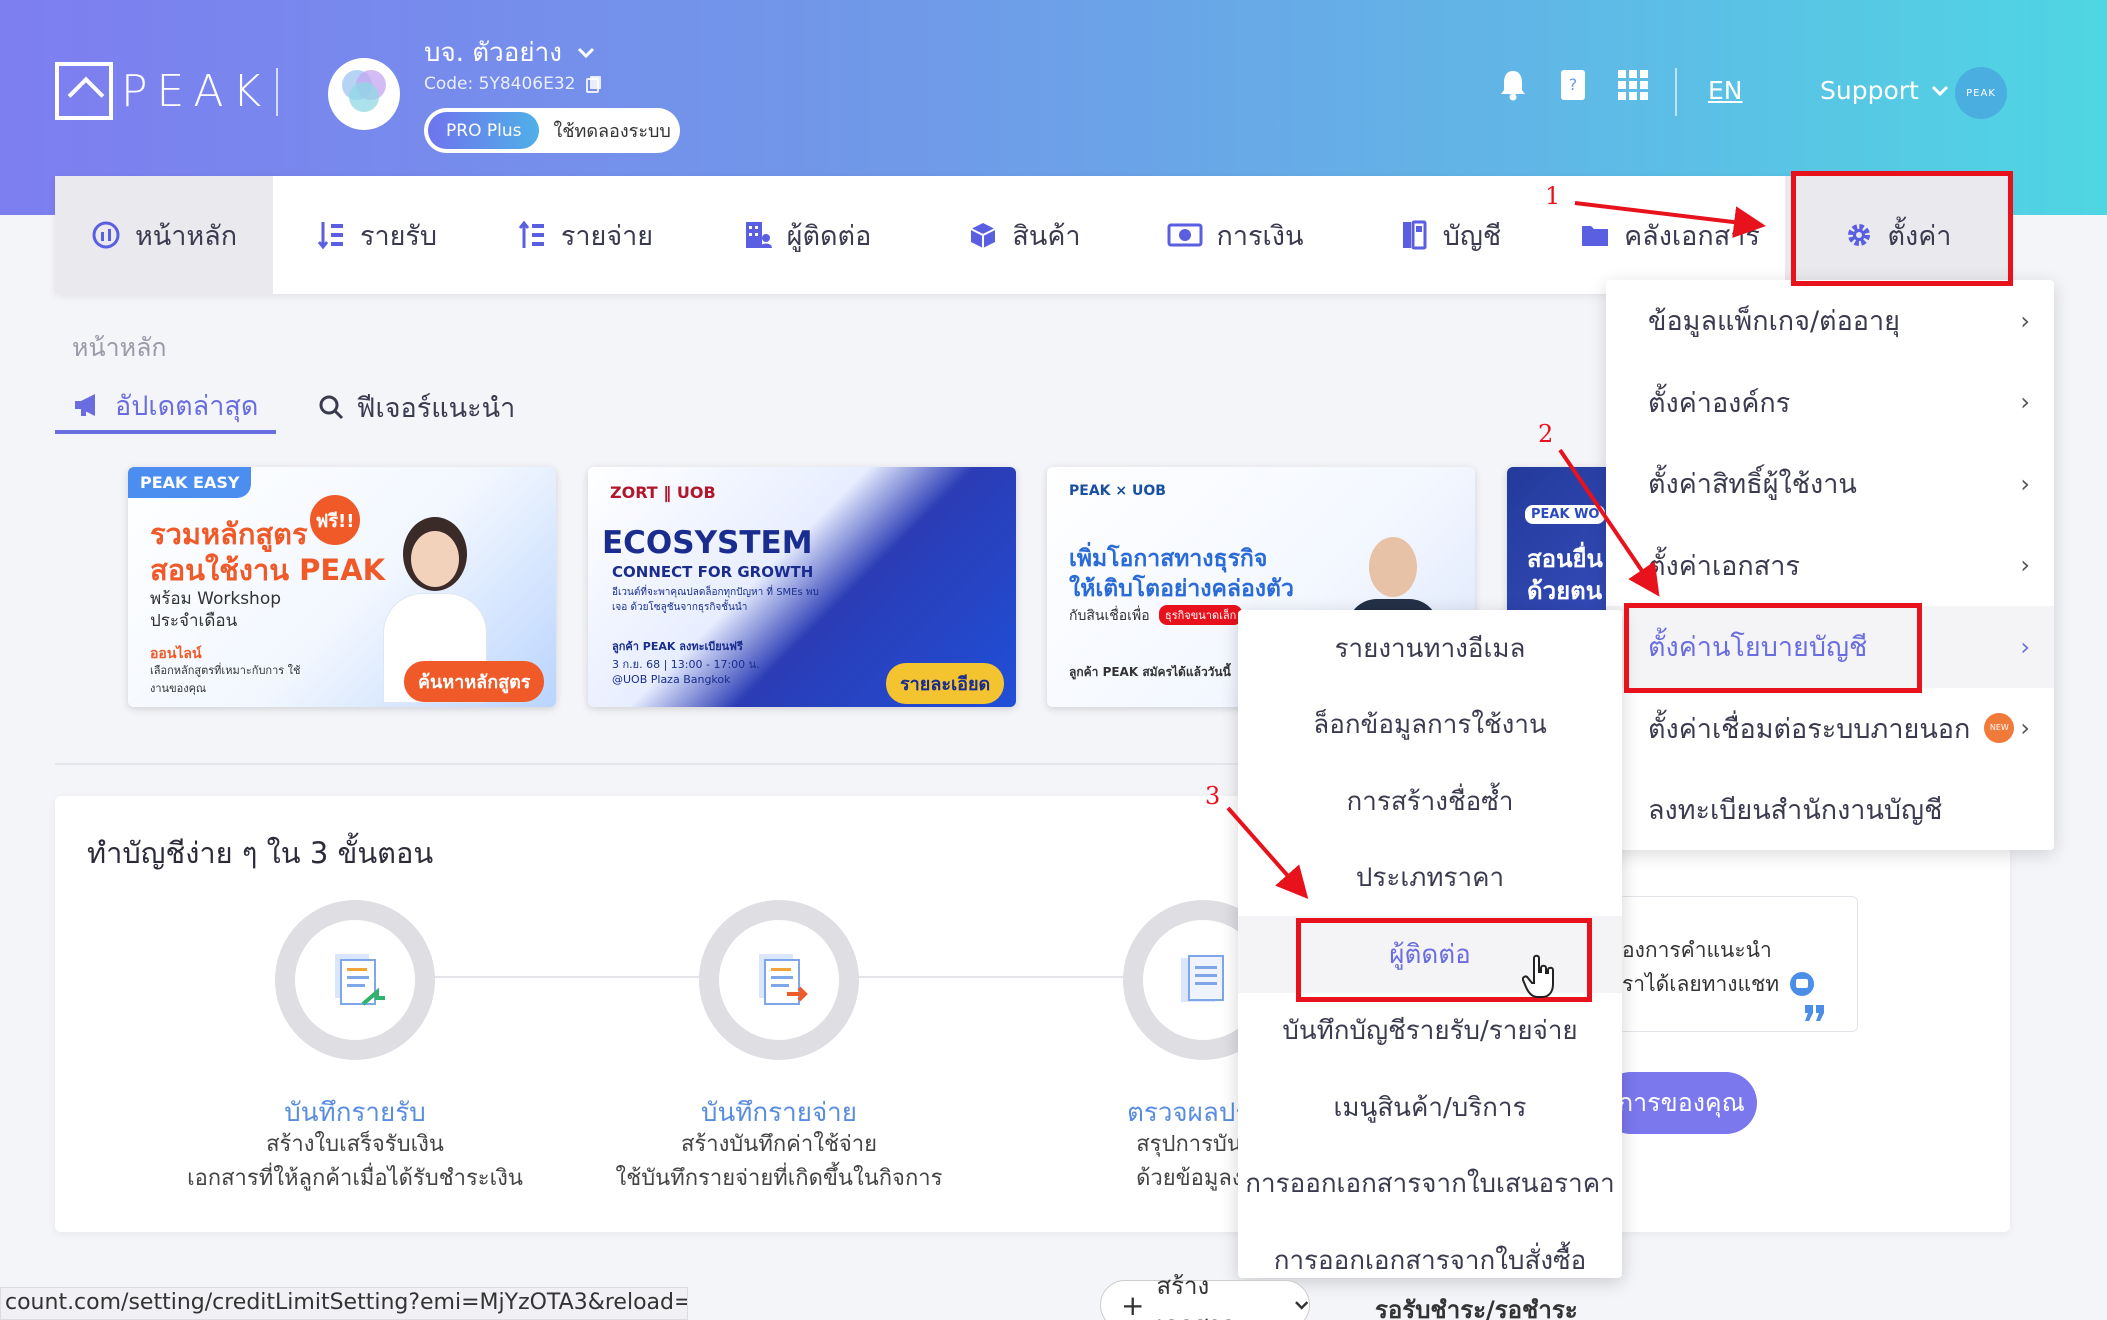 Image resolution: width=2107 pixels, height=1320 pixels. I want to click on header-icon-group: ?, so click(1573, 85).